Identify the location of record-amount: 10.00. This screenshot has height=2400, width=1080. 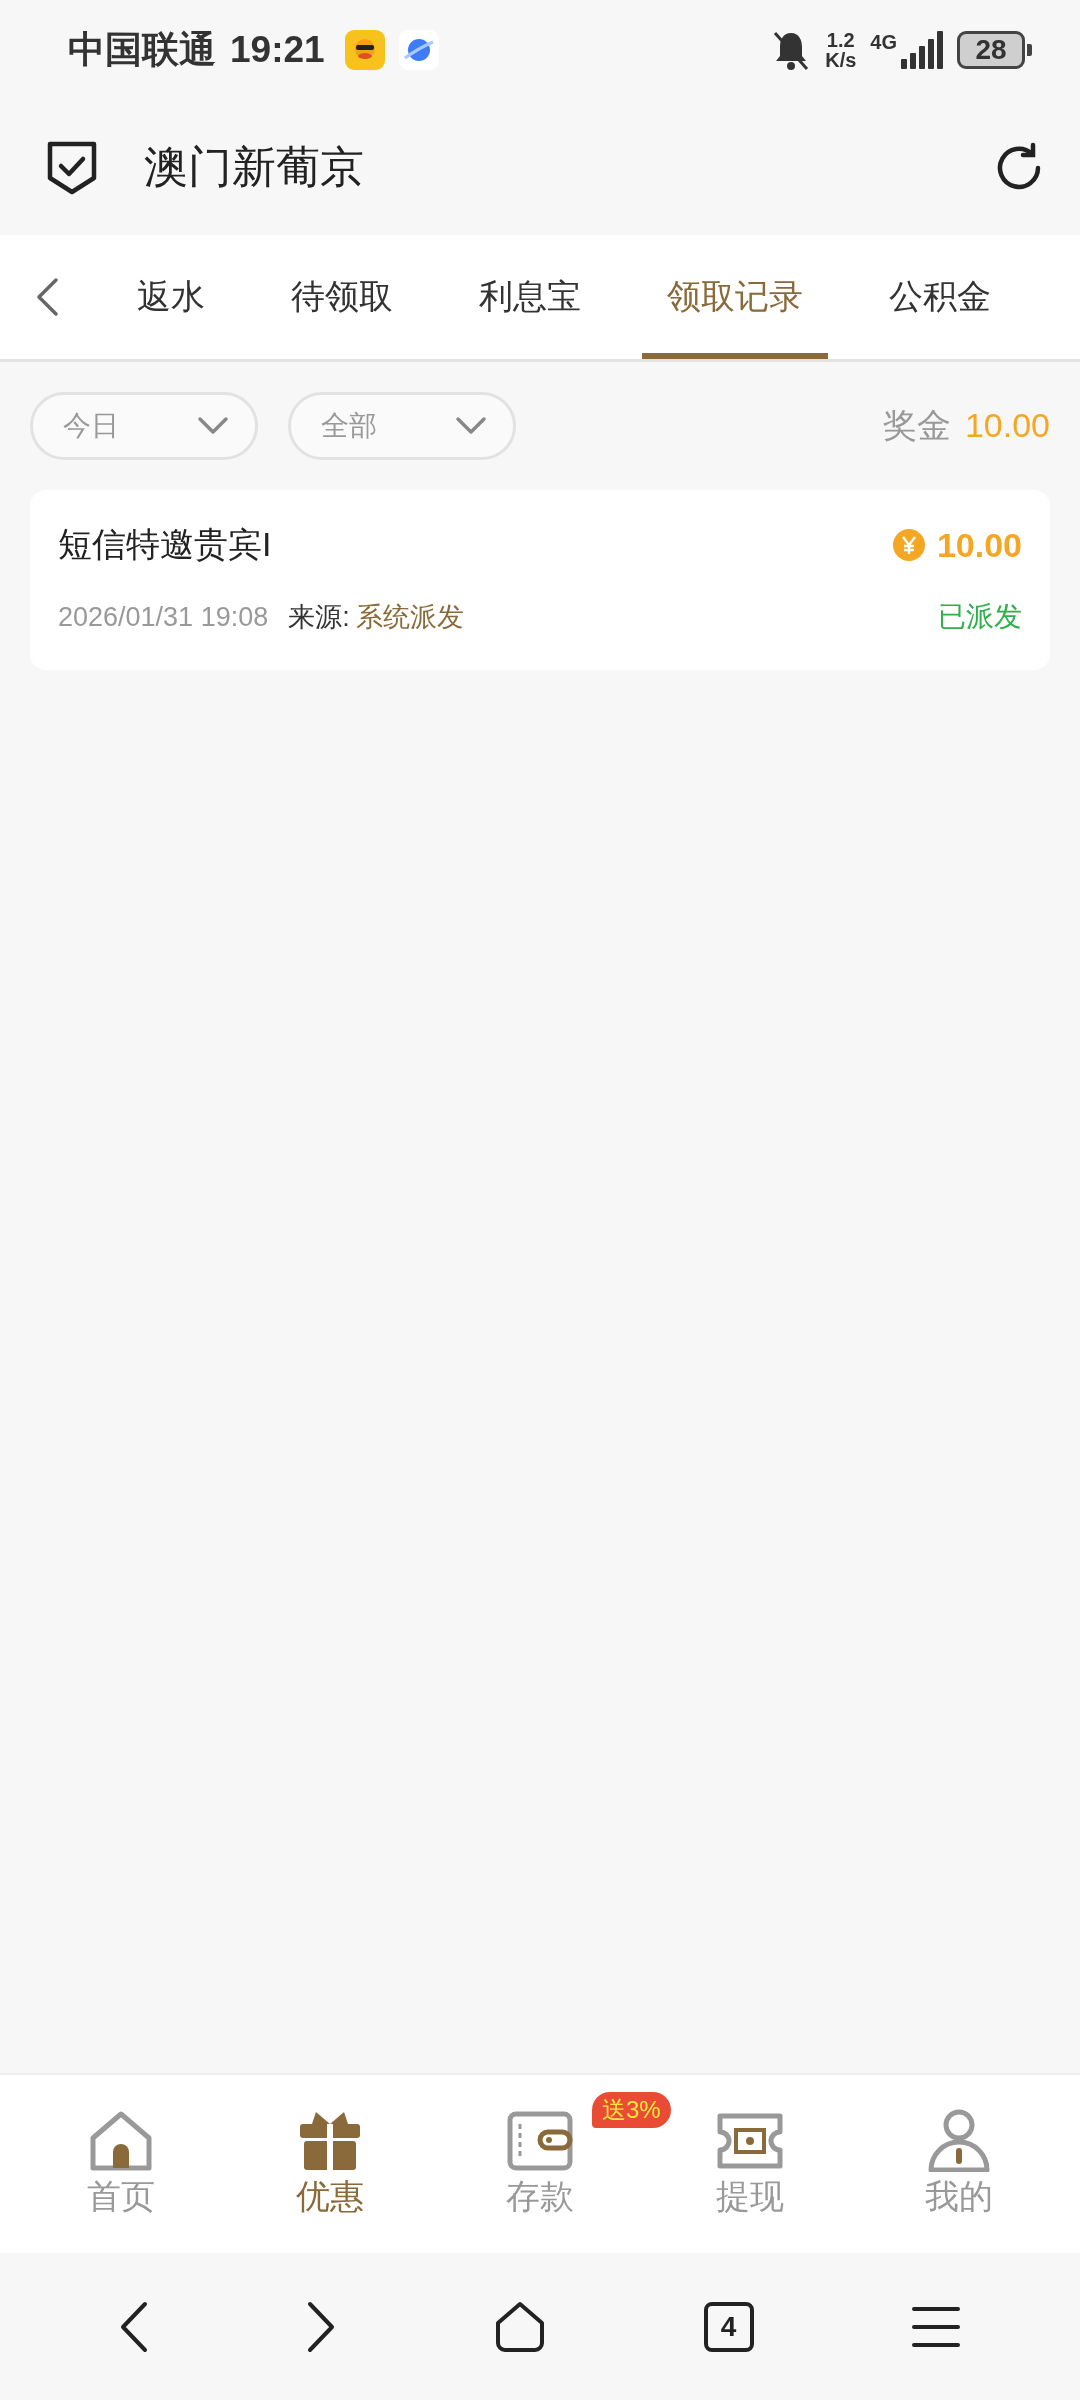
(979, 545).